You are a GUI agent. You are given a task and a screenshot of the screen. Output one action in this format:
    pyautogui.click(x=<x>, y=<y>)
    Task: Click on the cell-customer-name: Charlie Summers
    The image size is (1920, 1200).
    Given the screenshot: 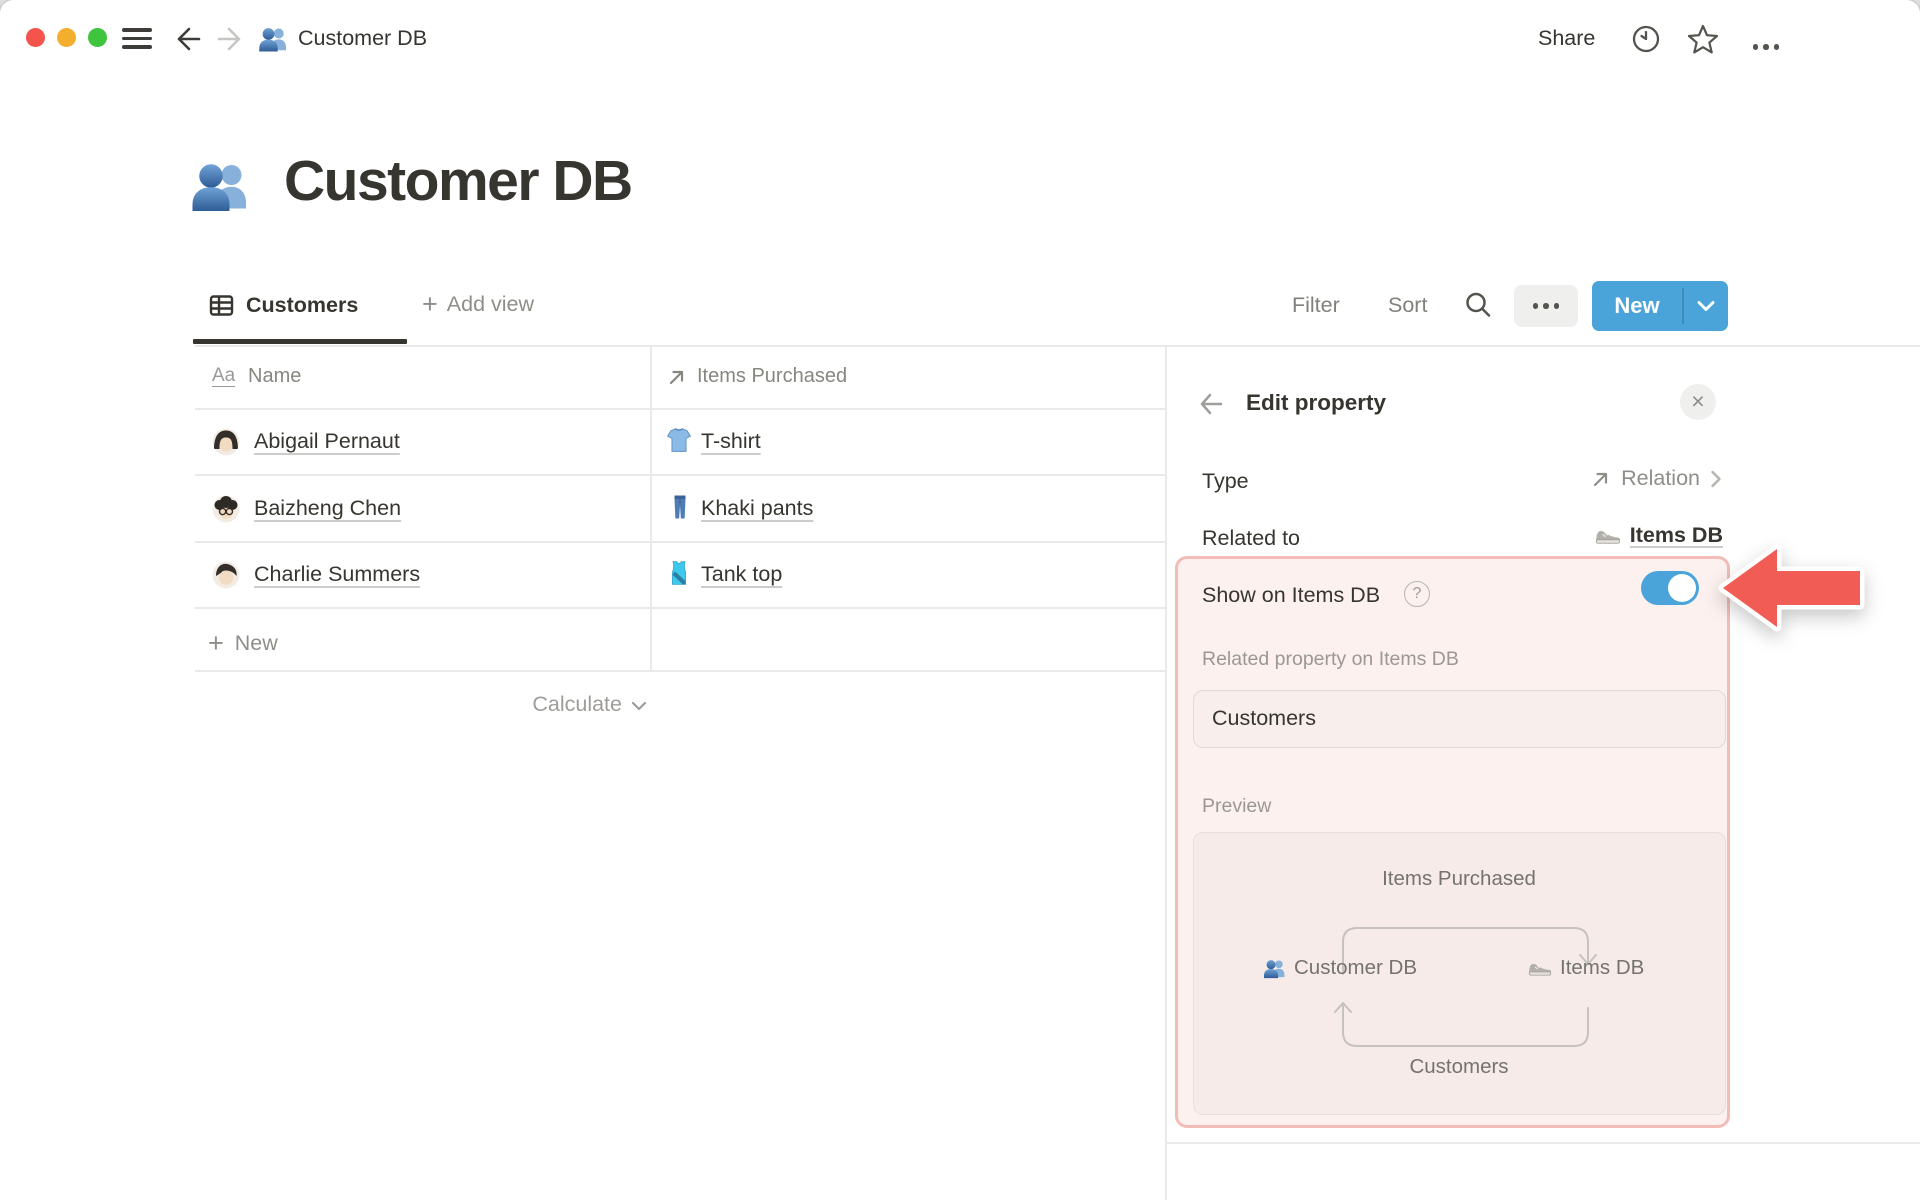 What is the action you would take?
    pyautogui.click(x=337, y=574)
    